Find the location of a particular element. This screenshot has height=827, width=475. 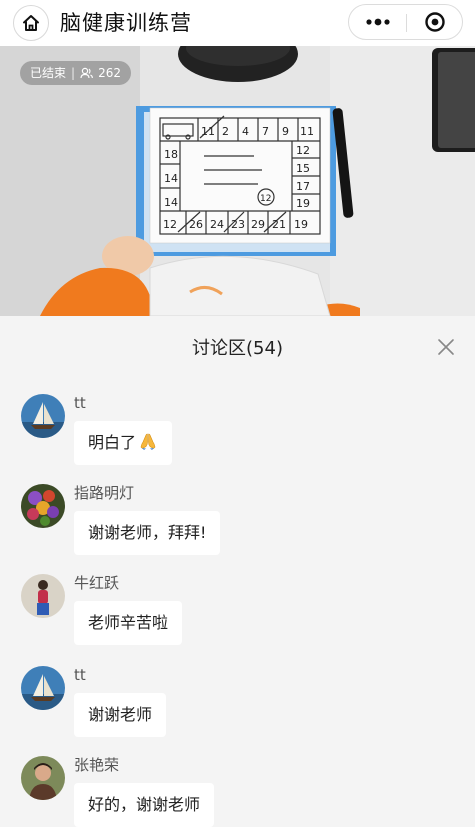

chat-message: tt 明白了 is located at coordinates (237, 430).